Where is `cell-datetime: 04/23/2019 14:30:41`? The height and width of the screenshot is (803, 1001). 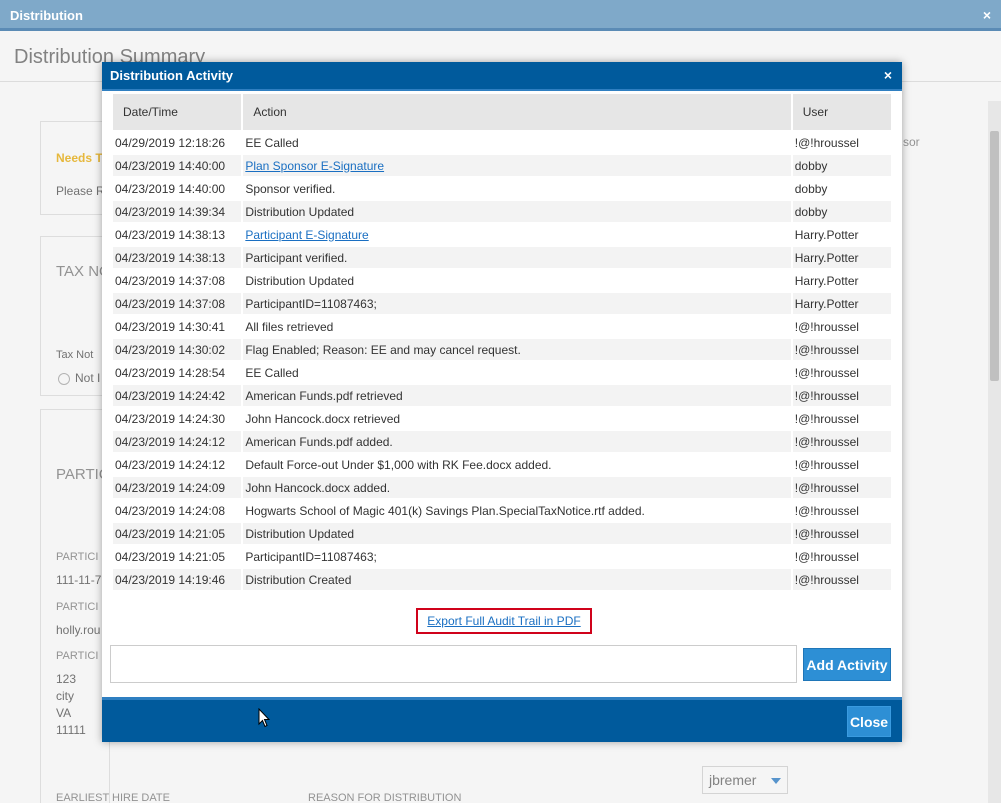
cell-datetime: 04/23/2019 14:30:41 is located at coordinates (177, 326).